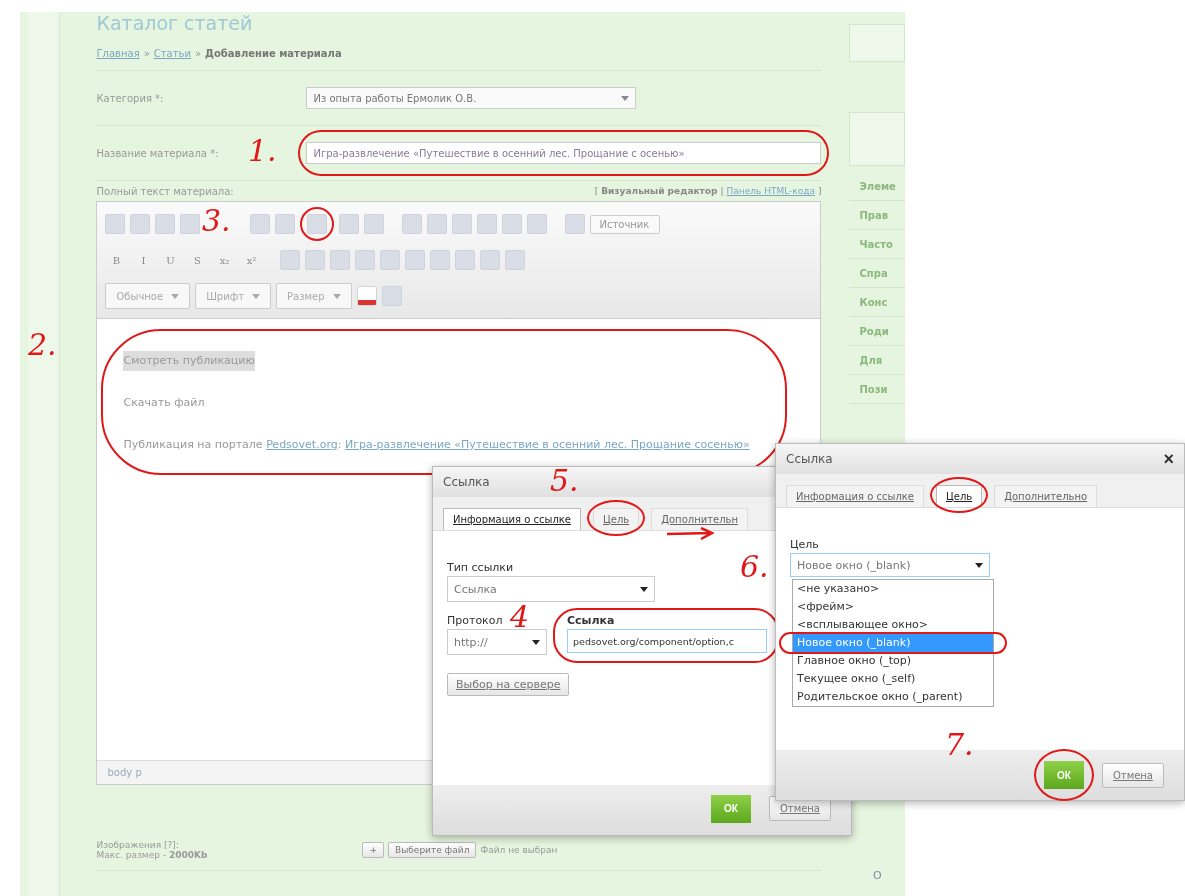  I want to click on sidebar-link: Конс, so click(877, 302).